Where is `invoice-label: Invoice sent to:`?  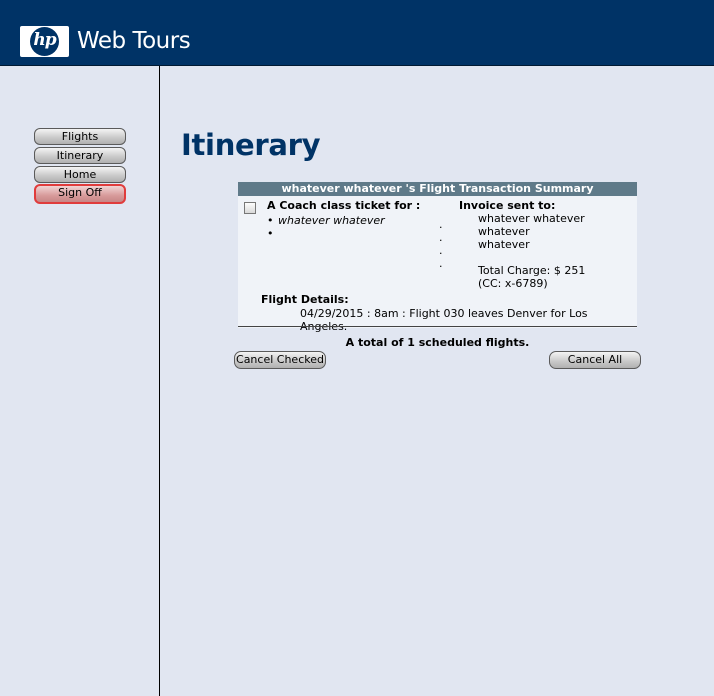
invoice-label: Invoice sent to: is located at coordinates (507, 205).